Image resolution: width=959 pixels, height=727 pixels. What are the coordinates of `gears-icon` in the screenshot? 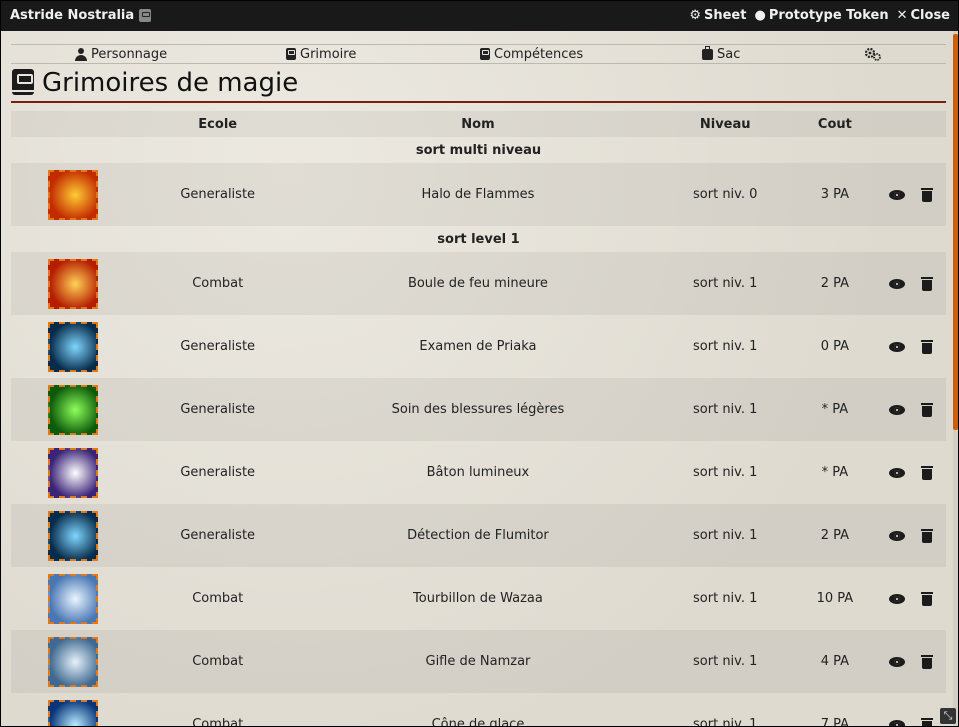 It's located at (872, 54).